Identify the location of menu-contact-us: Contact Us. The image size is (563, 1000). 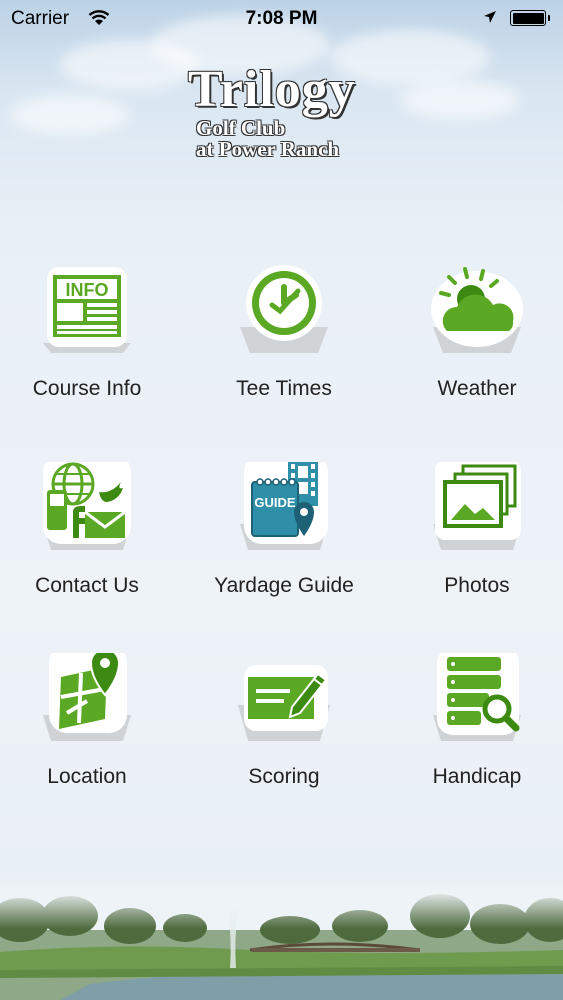
(88, 529).